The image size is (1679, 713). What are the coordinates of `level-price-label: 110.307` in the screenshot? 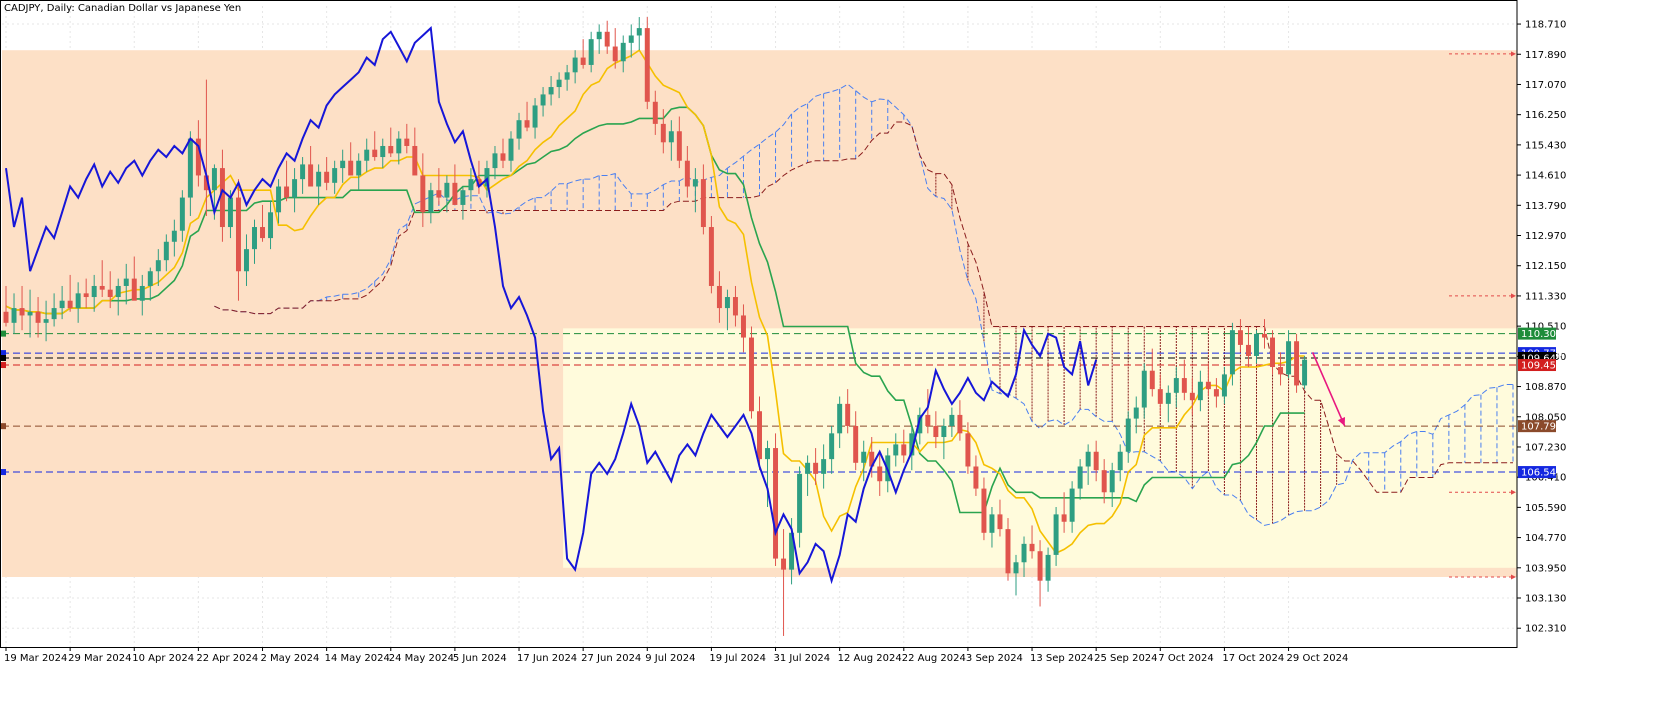 It's located at (1541, 334).